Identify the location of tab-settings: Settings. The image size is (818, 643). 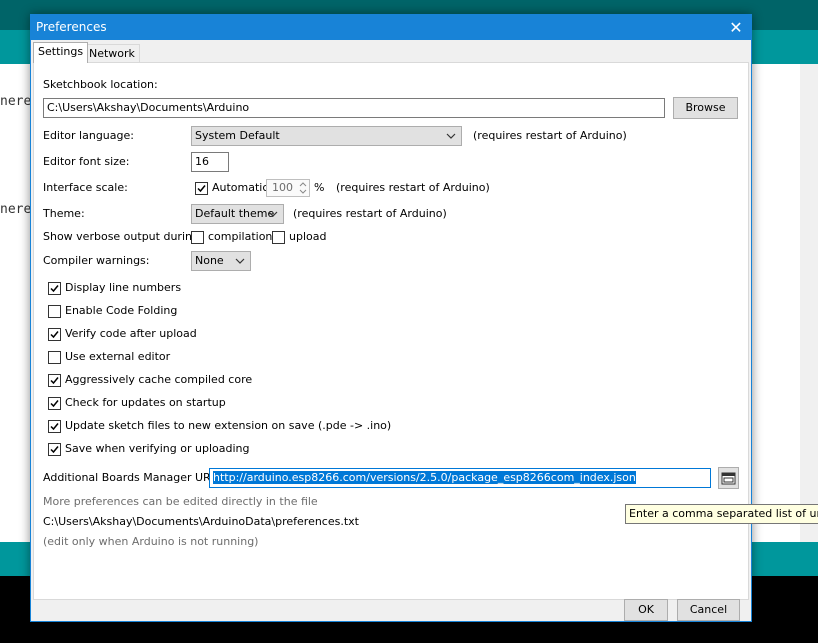
(61, 52).